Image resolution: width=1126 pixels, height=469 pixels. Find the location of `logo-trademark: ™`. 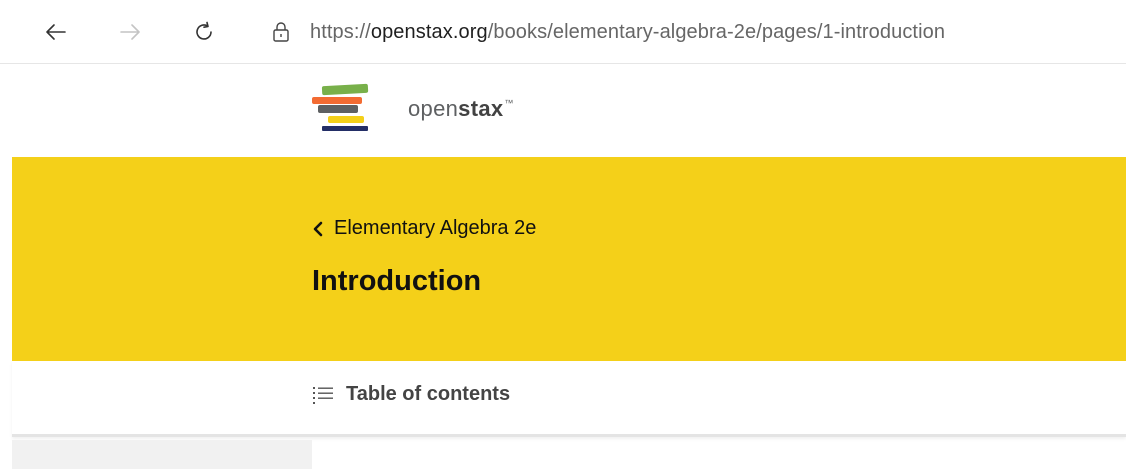

logo-trademark: ™ is located at coordinates (509, 103).